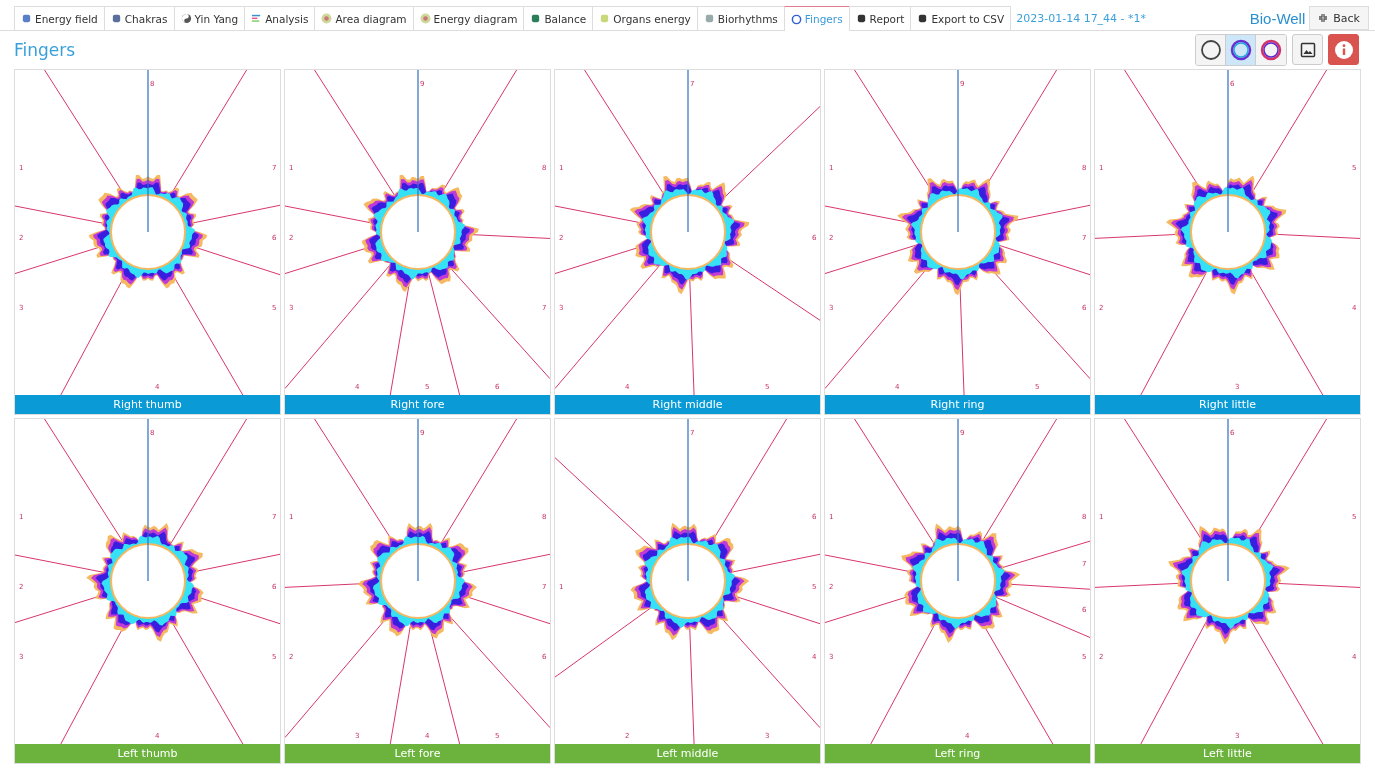  Describe the element at coordinates (59, 18) in the screenshot. I see `tab: Energy field` at that location.